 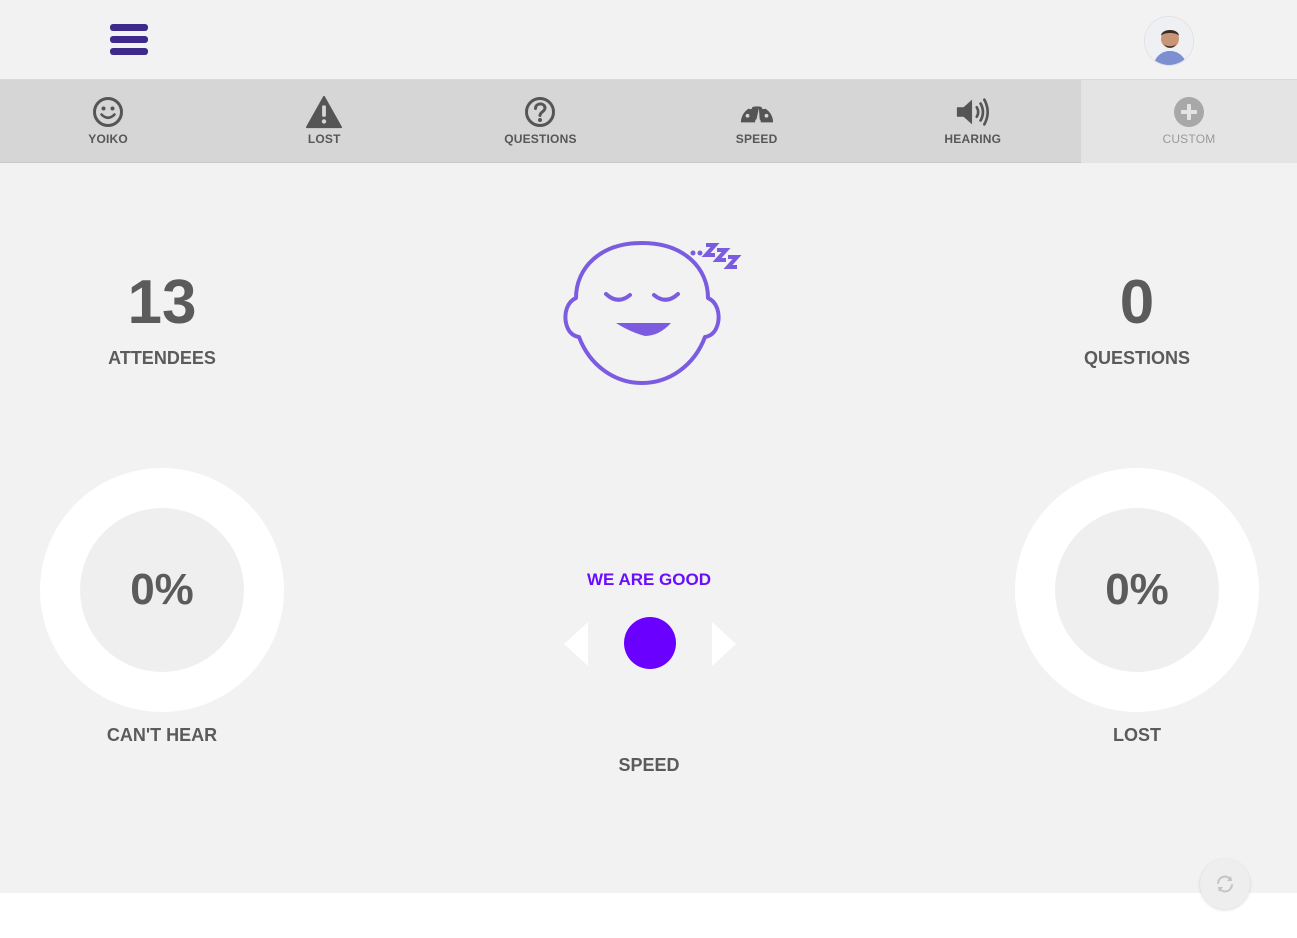 What do you see at coordinates (1189, 112) in the screenshot?
I see `plus-icon` at bounding box center [1189, 112].